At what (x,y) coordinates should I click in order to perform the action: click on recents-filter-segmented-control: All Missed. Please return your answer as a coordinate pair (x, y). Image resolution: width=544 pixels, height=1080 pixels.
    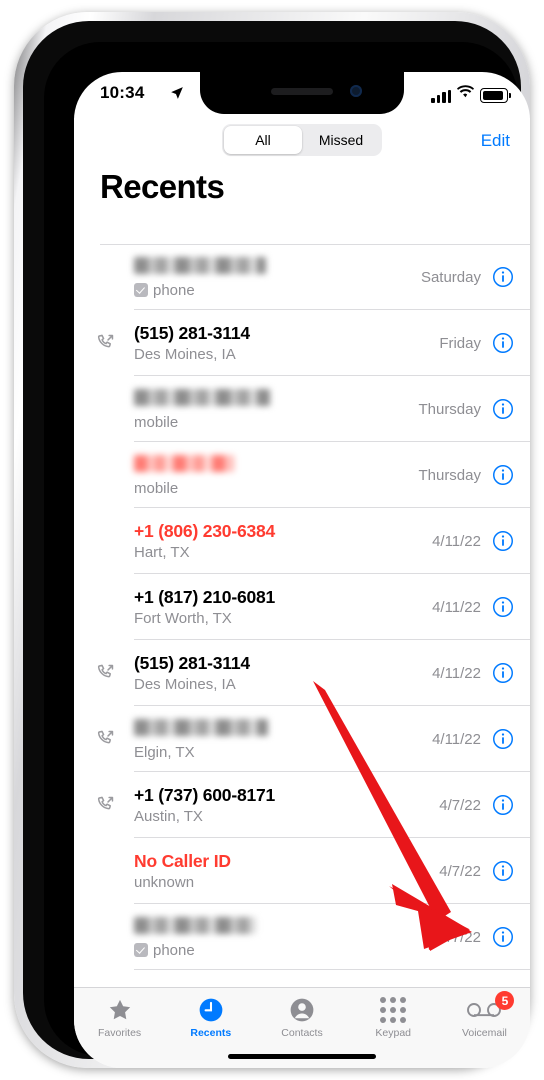
    Looking at the image, I should click on (302, 140).